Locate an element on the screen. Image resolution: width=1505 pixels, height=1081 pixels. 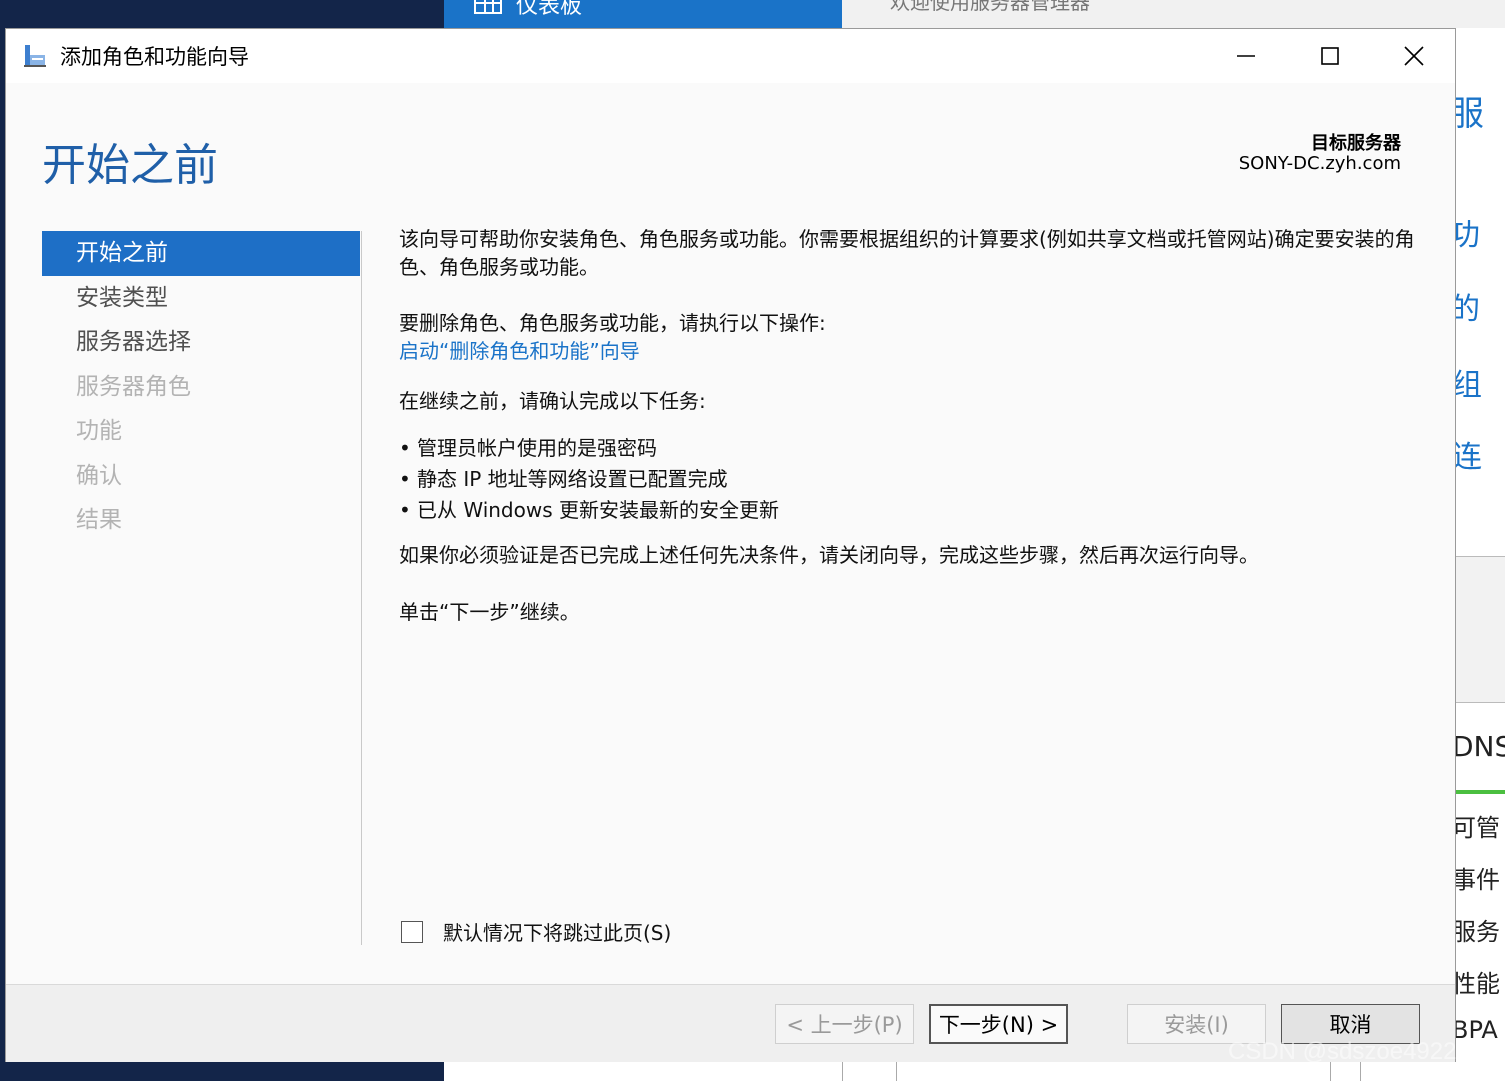
peek-text: BPA is located at coordinates (1477, 1030).